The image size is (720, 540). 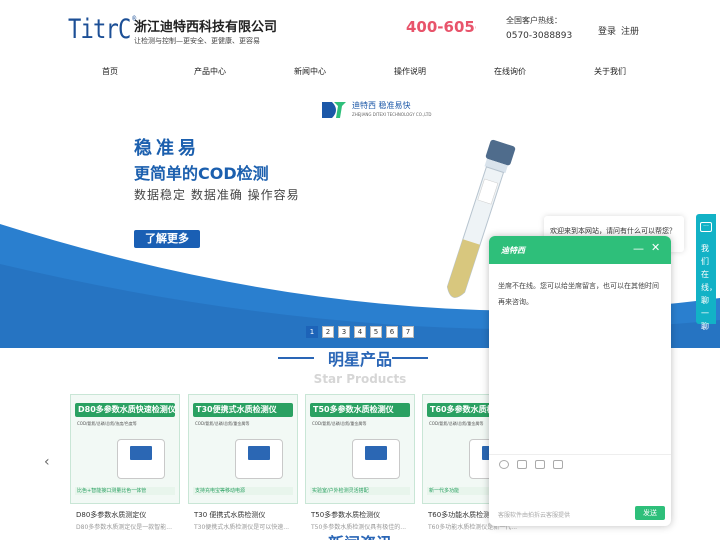 What do you see at coordinates (167, 148) in the screenshot?
I see `banner-headline: 稳准易` at bounding box center [167, 148].